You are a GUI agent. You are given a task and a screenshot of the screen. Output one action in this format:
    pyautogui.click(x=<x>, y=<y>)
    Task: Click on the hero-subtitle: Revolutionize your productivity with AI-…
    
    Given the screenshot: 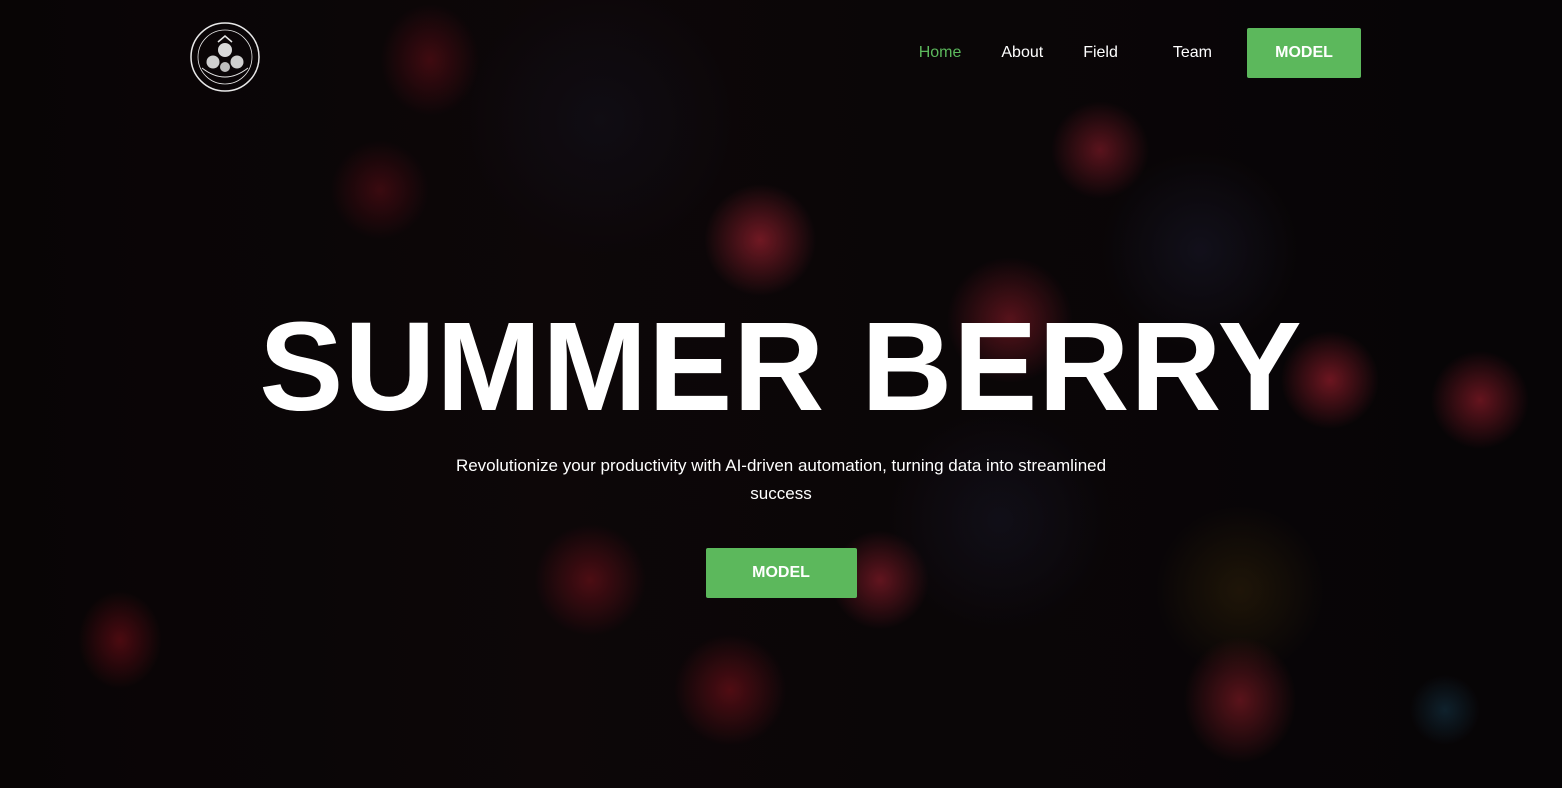 What is the action you would take?
    pyautogui.click(x=781, y=479)
    